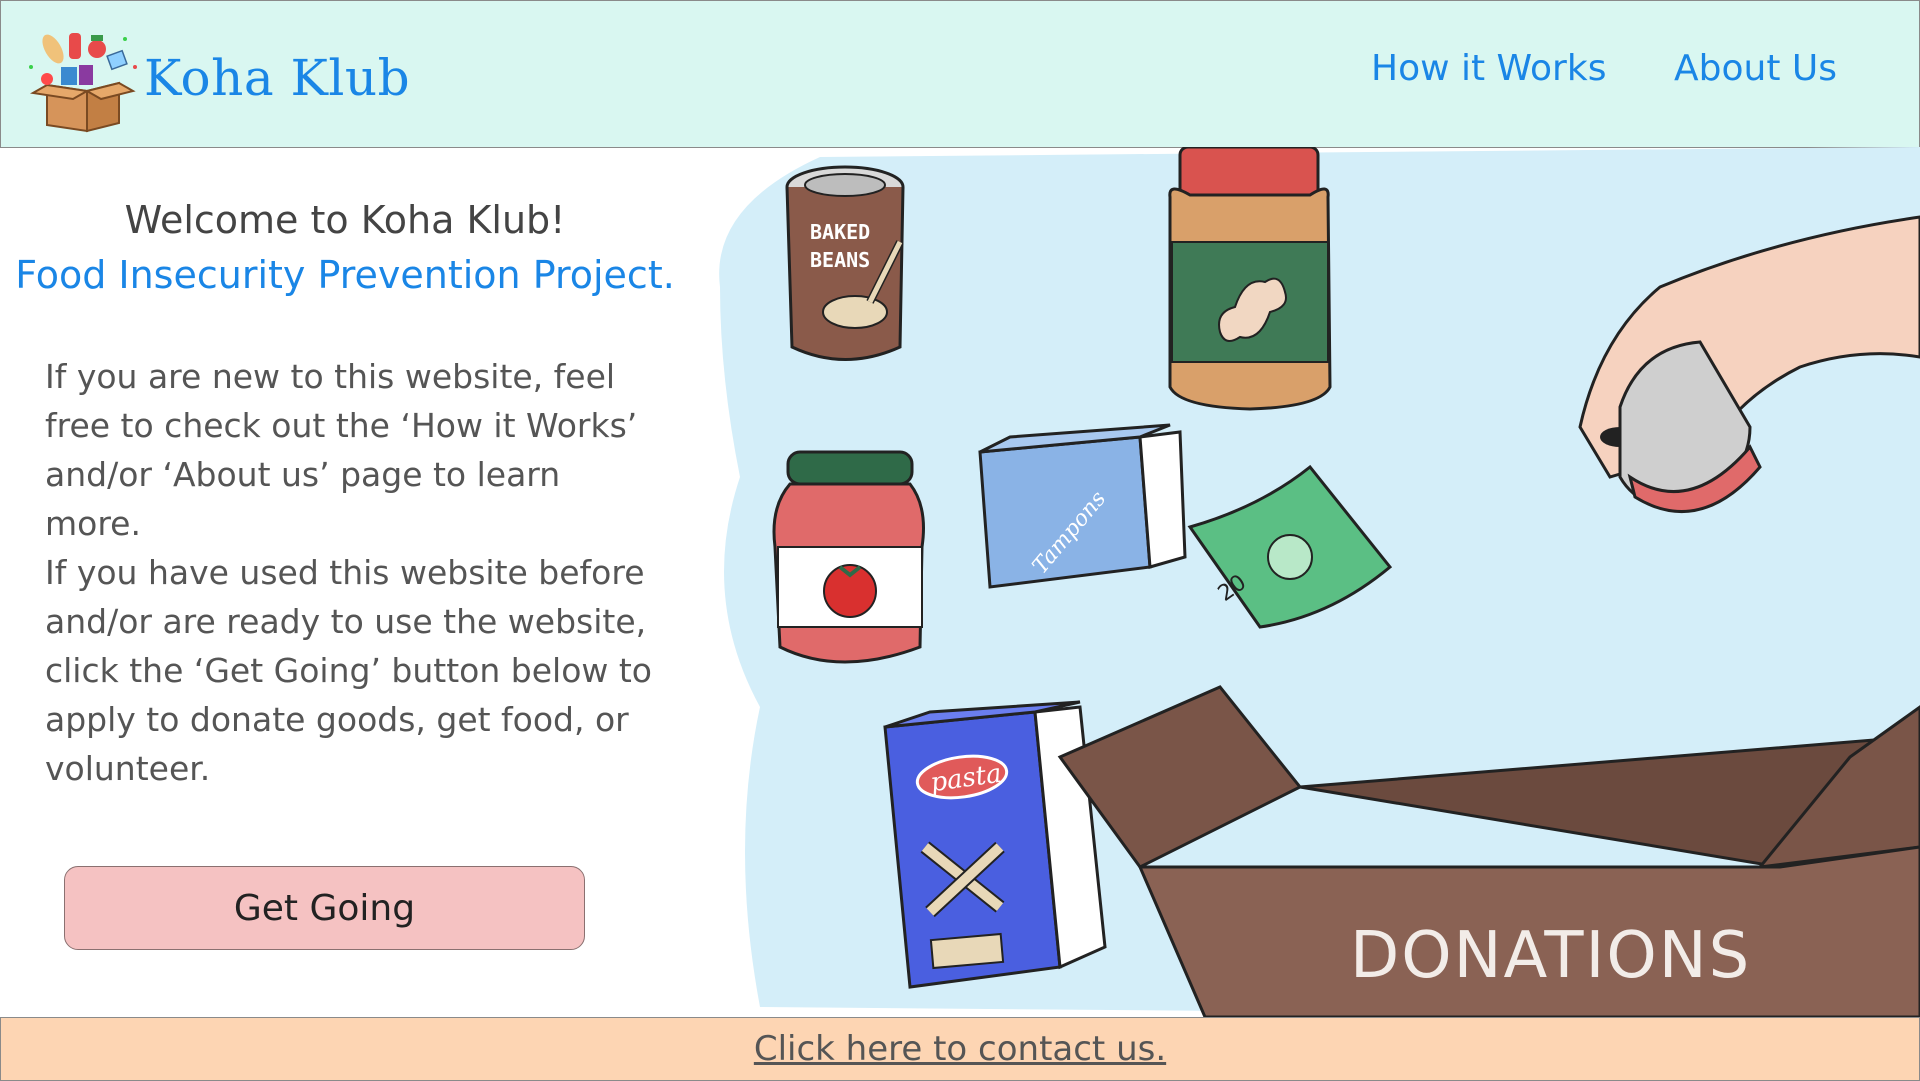 This screenshot has height=1081, width=1920. I want to click on baked-beans-label-line1: BAKED, so click(840, 232).